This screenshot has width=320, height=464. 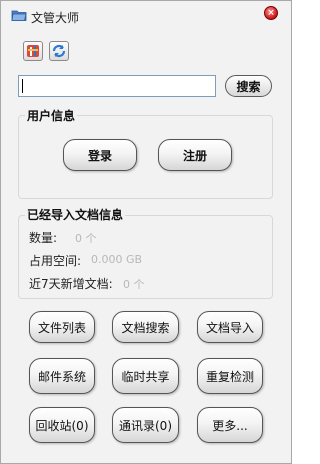 What do you see at coordinates (43, 238) in the screenshot?
I see `count-label: 数量:` at bounding box center [43, 238].